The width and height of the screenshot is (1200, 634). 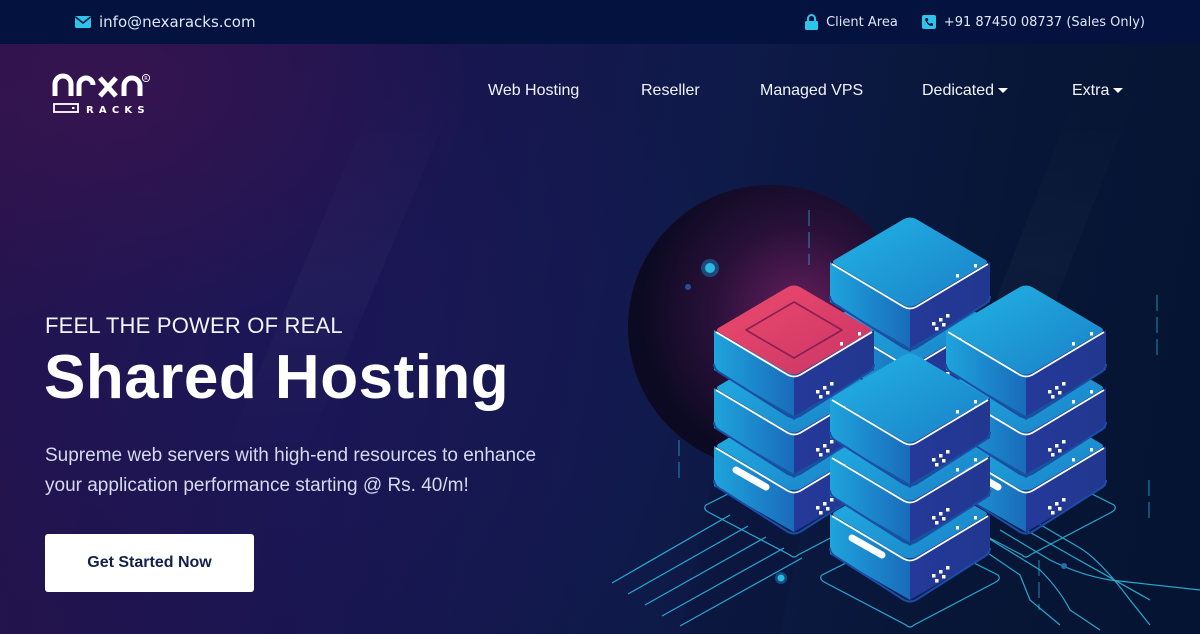 I want to click on get-started-button: Get Started Now, so click(x=149, y=563).